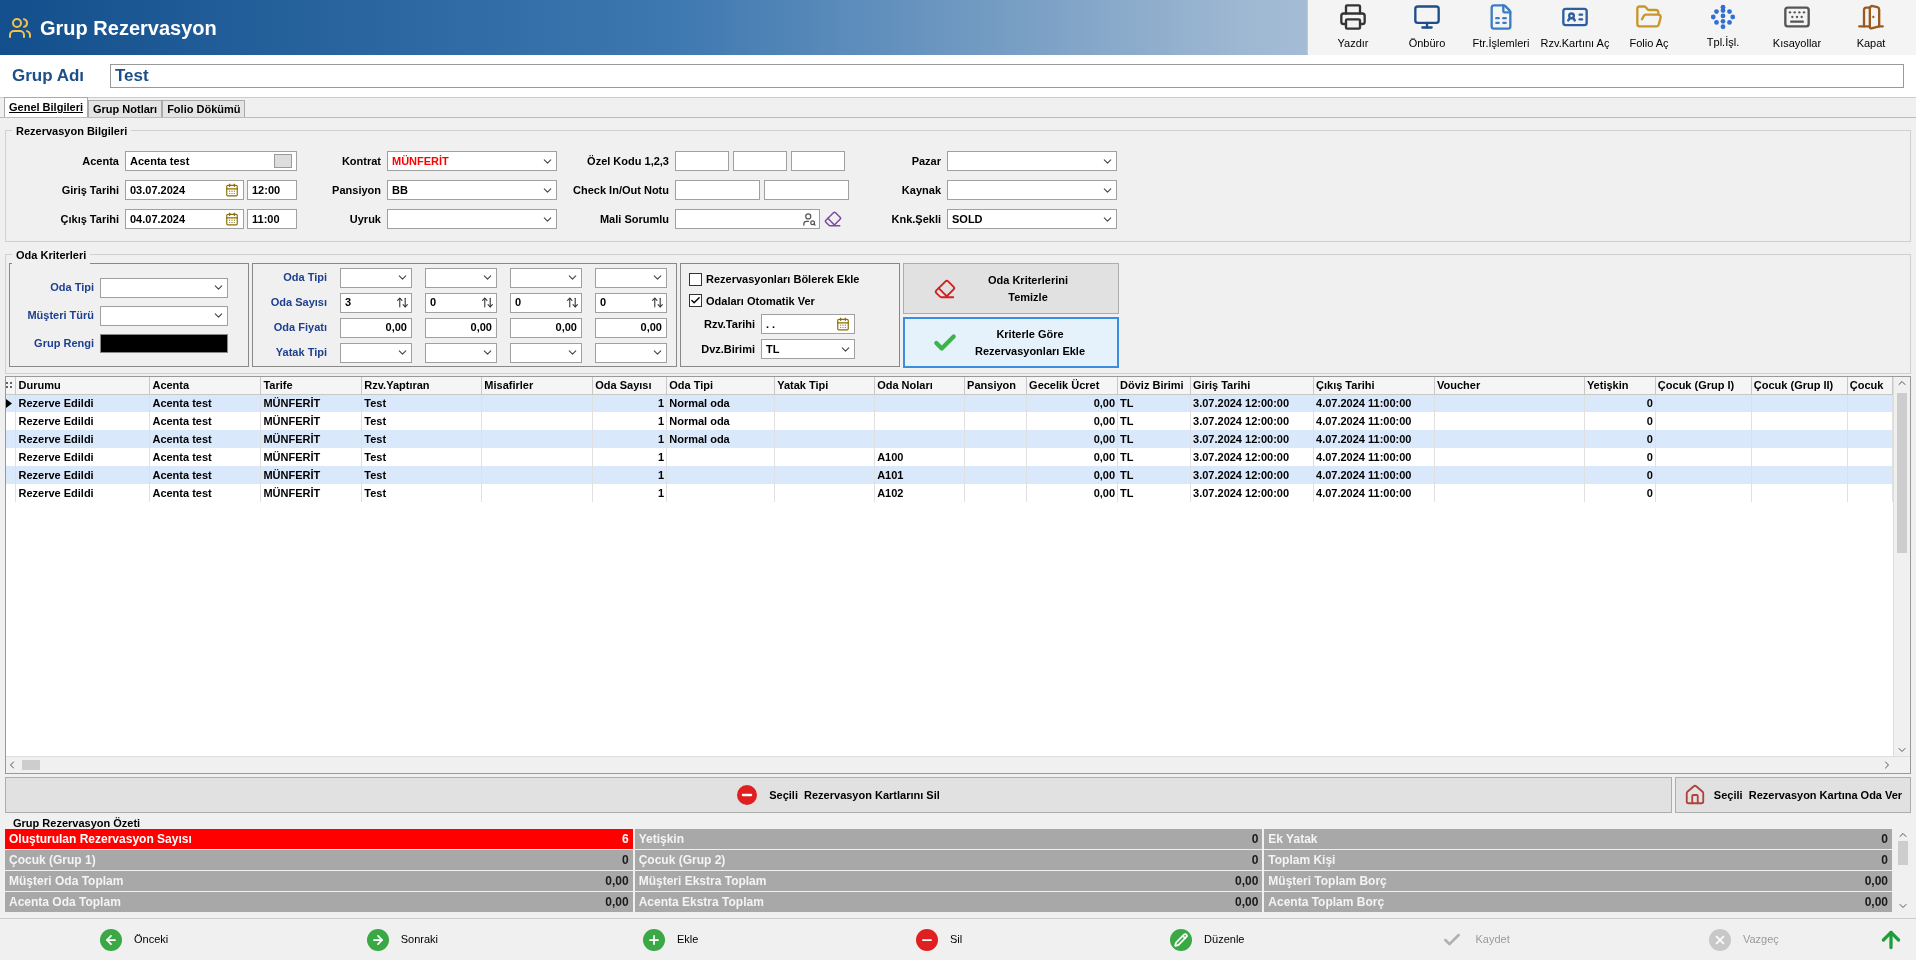 This screenshot has width=1916, height=960. What do you see at coordinates (1649, 27) in the screenshot?
I see `toolbar-button: Folio Aç` at bounding box center [1649, 27].